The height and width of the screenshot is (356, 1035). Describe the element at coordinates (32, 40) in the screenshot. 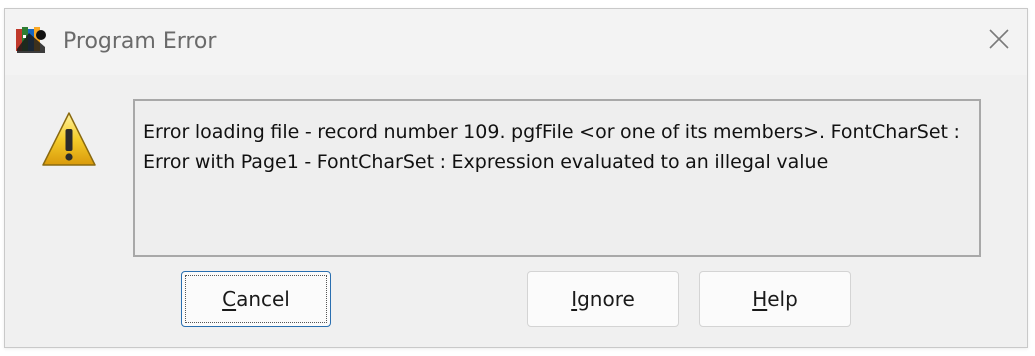

I see `program-icon` at that location.